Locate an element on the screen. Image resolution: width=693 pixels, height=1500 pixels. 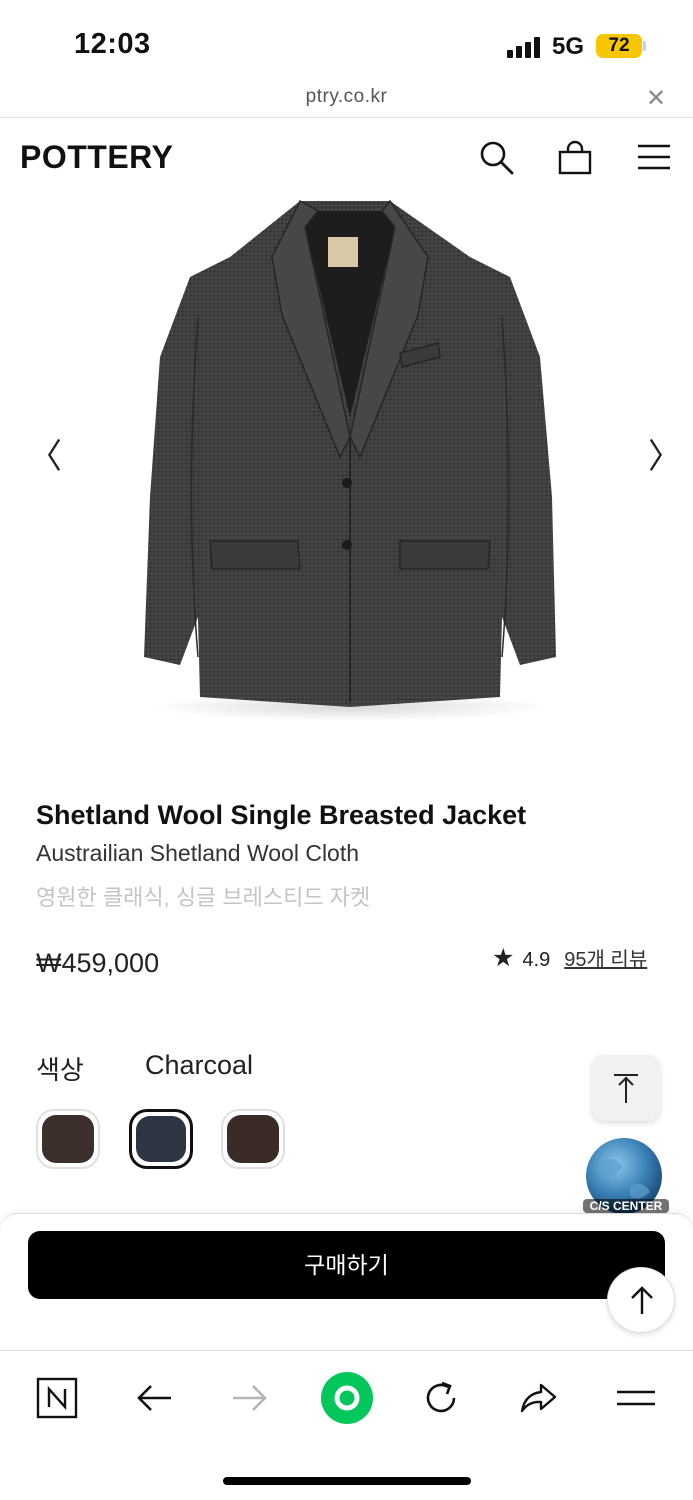
color-swatch-charcoal is located at coordinates (161, 1139).